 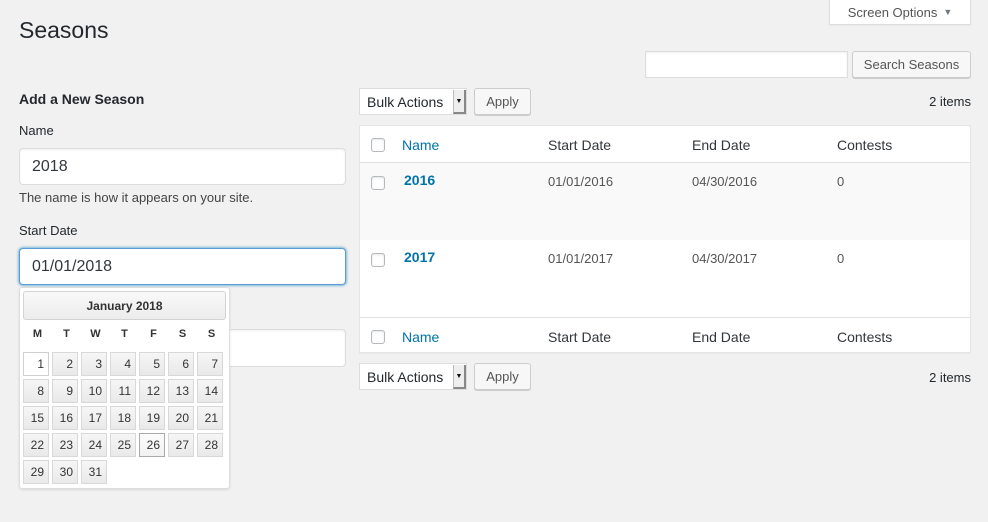 I want to click on name-label: Name, so click(x=36, y=130).